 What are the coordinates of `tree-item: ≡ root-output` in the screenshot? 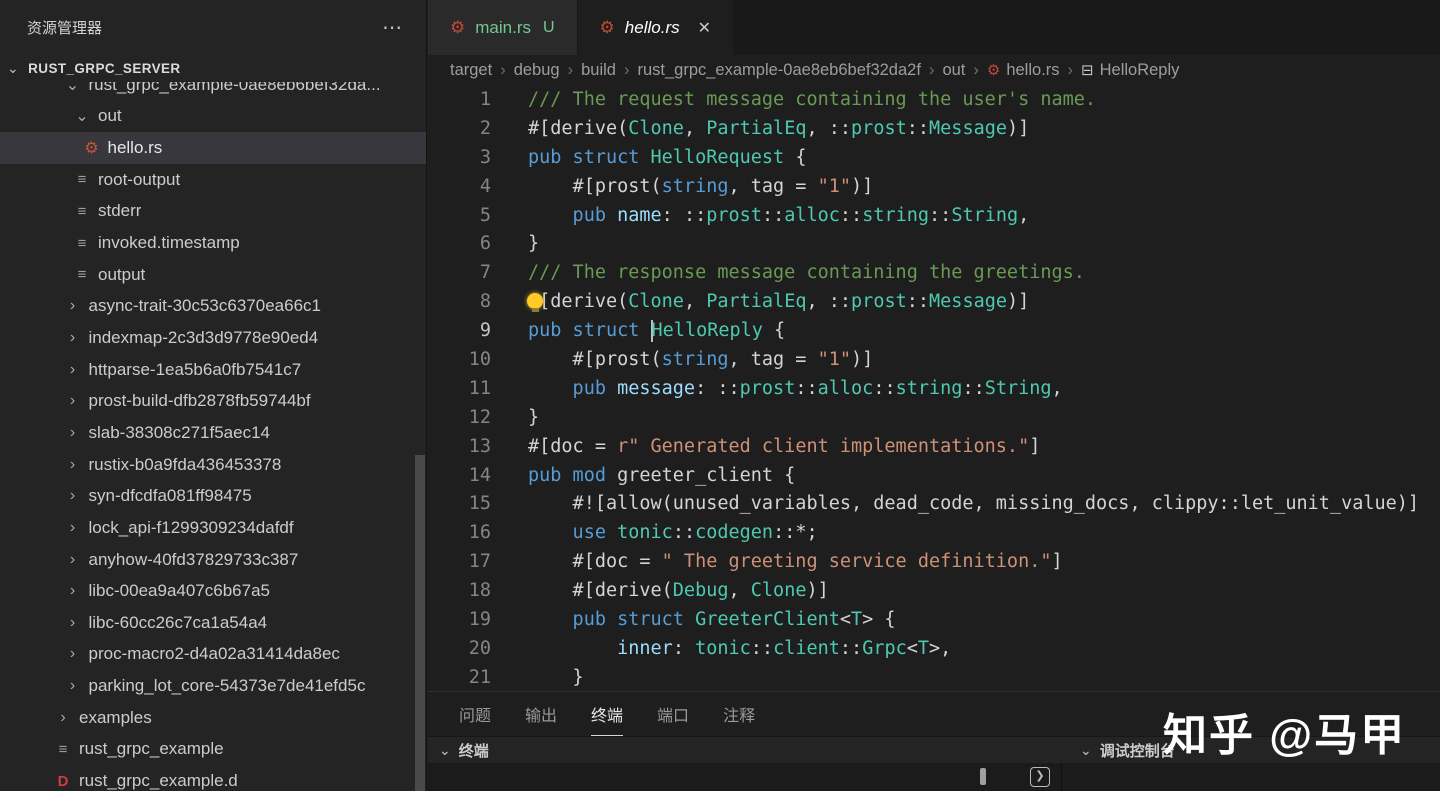 It's located at (213, 180).